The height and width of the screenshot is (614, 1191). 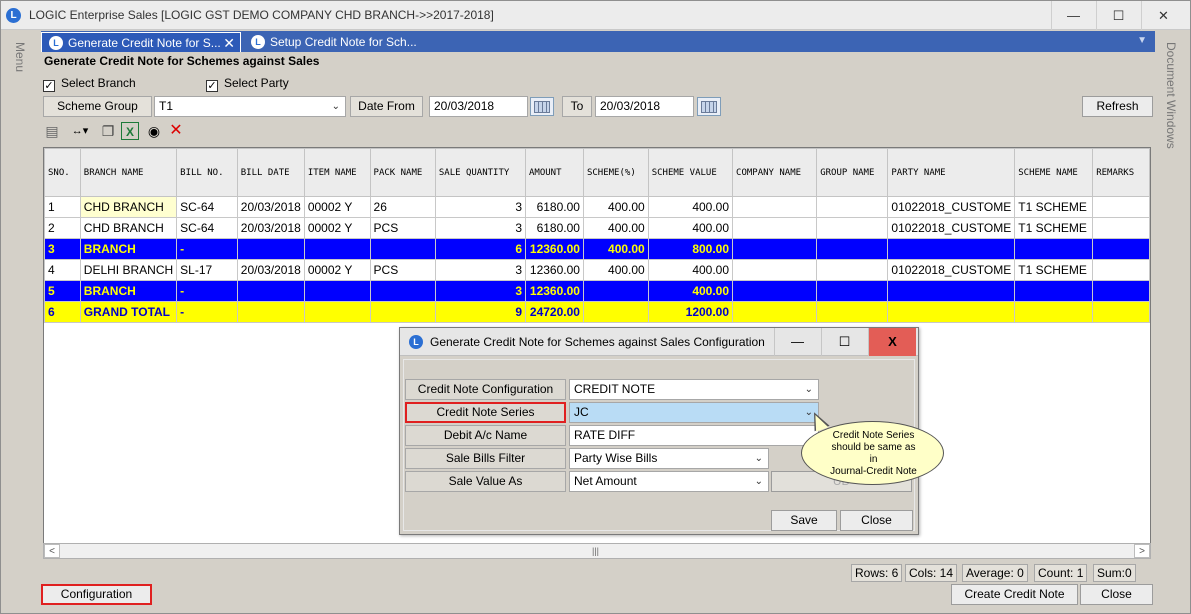 What do you see at coordinates (480, 312) in the screenshot?
I see `table-cell: 9` at bounding box center [480, 312].